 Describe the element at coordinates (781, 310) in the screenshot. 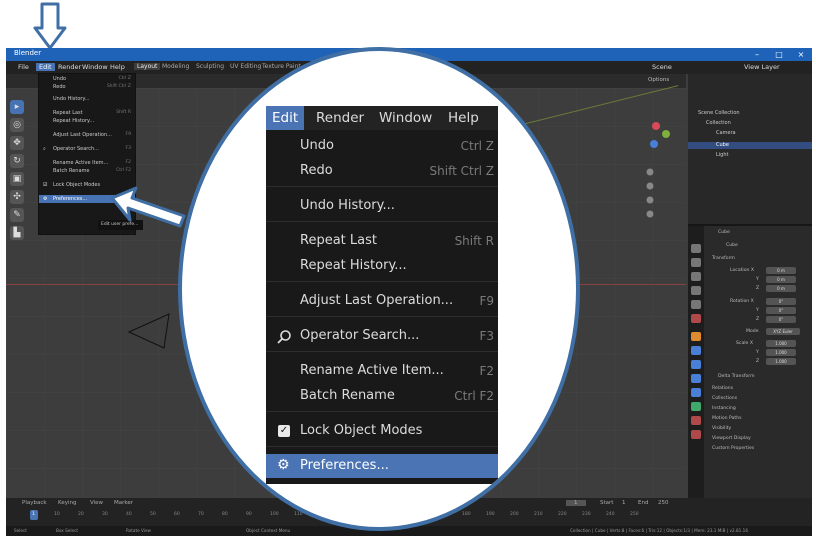

I see `rotation-y-field: 0°` at that location.